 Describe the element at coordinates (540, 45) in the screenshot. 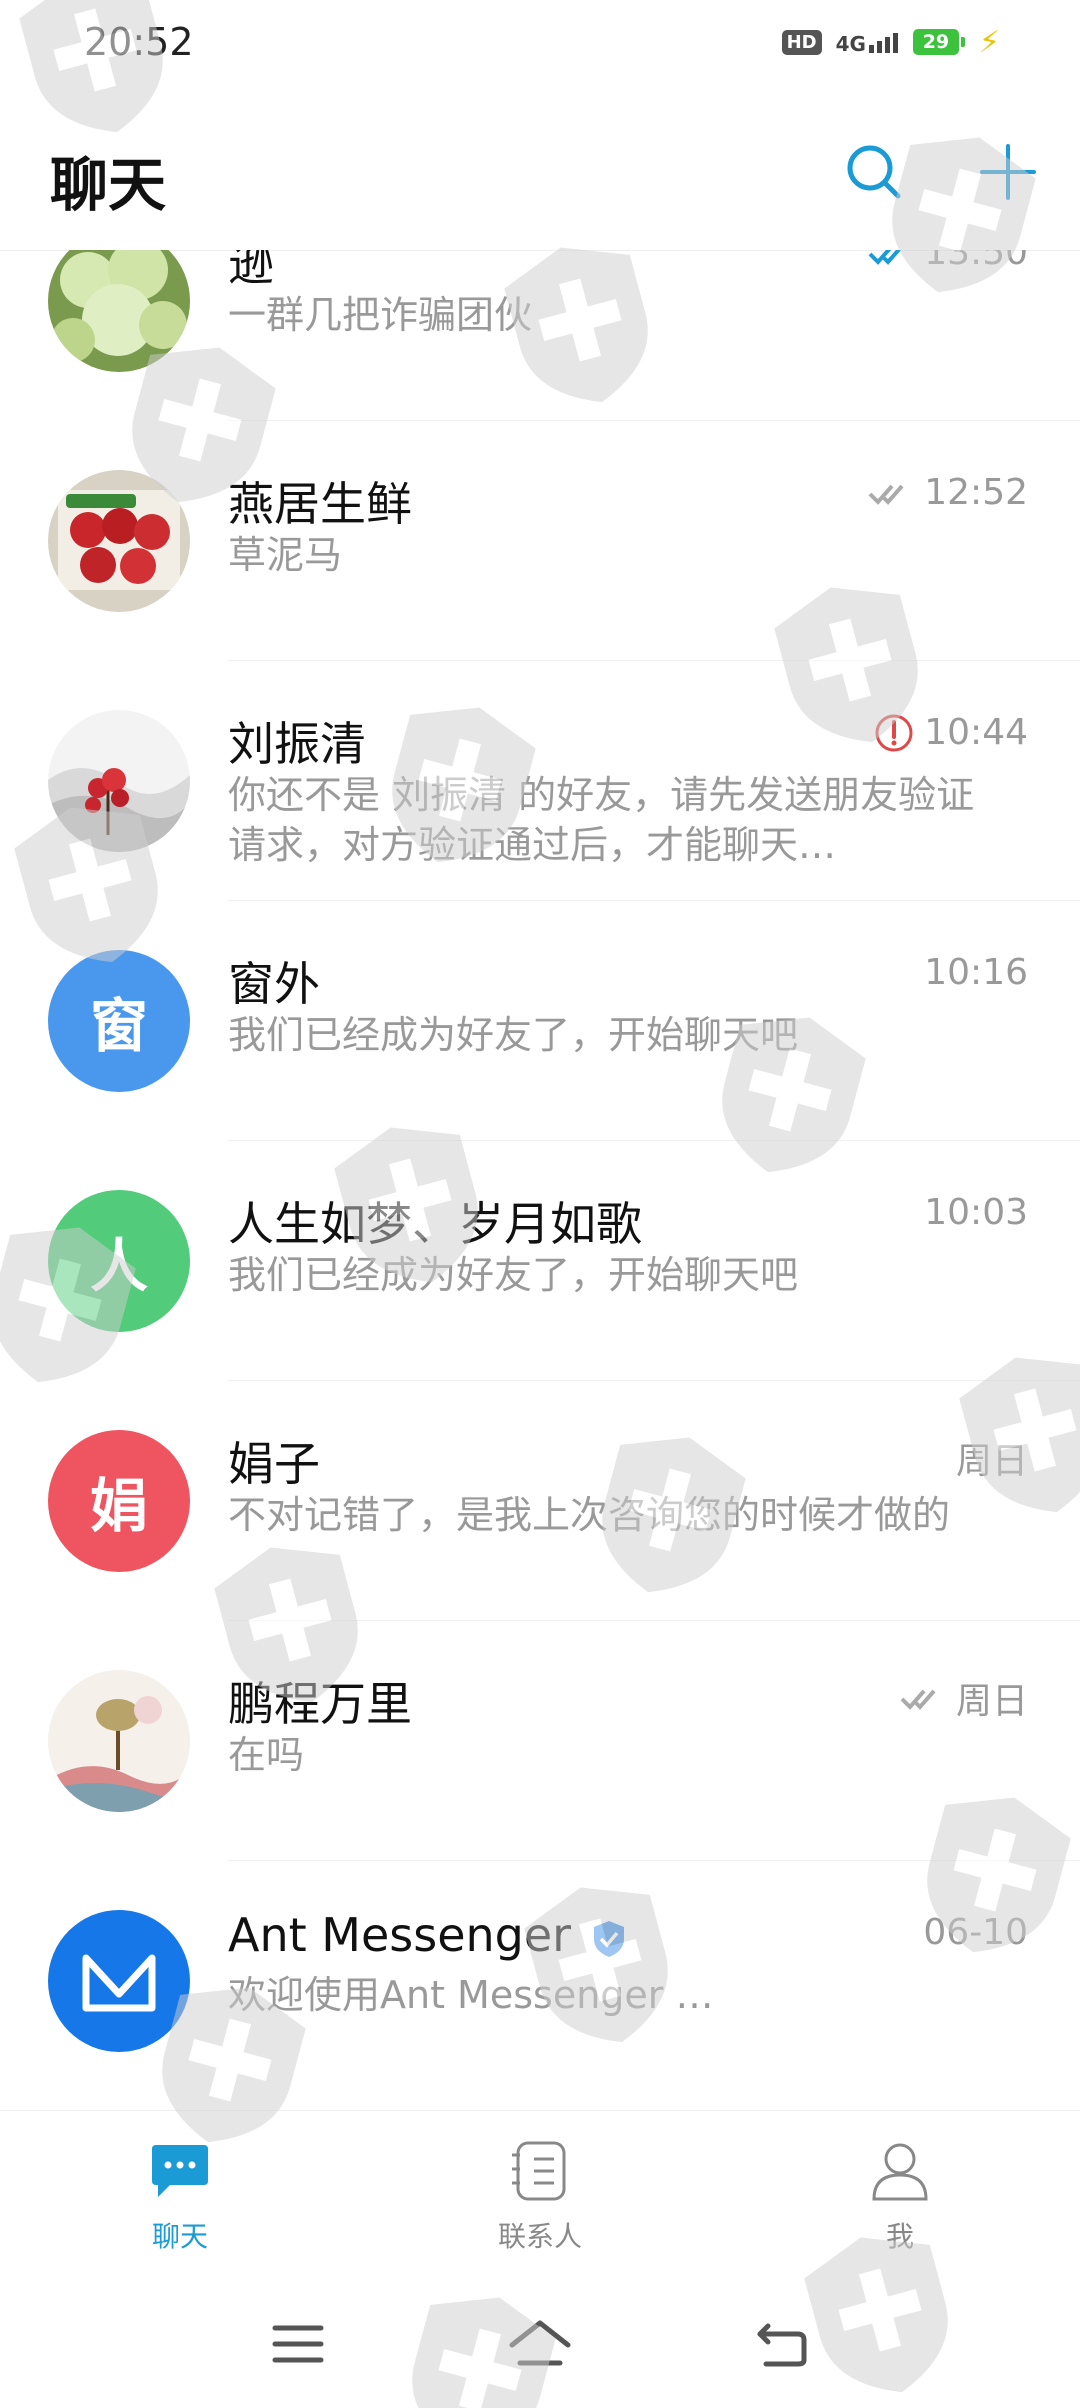

I see `status-bar: 20:52 HD 4G 29 ⚡` at that location.